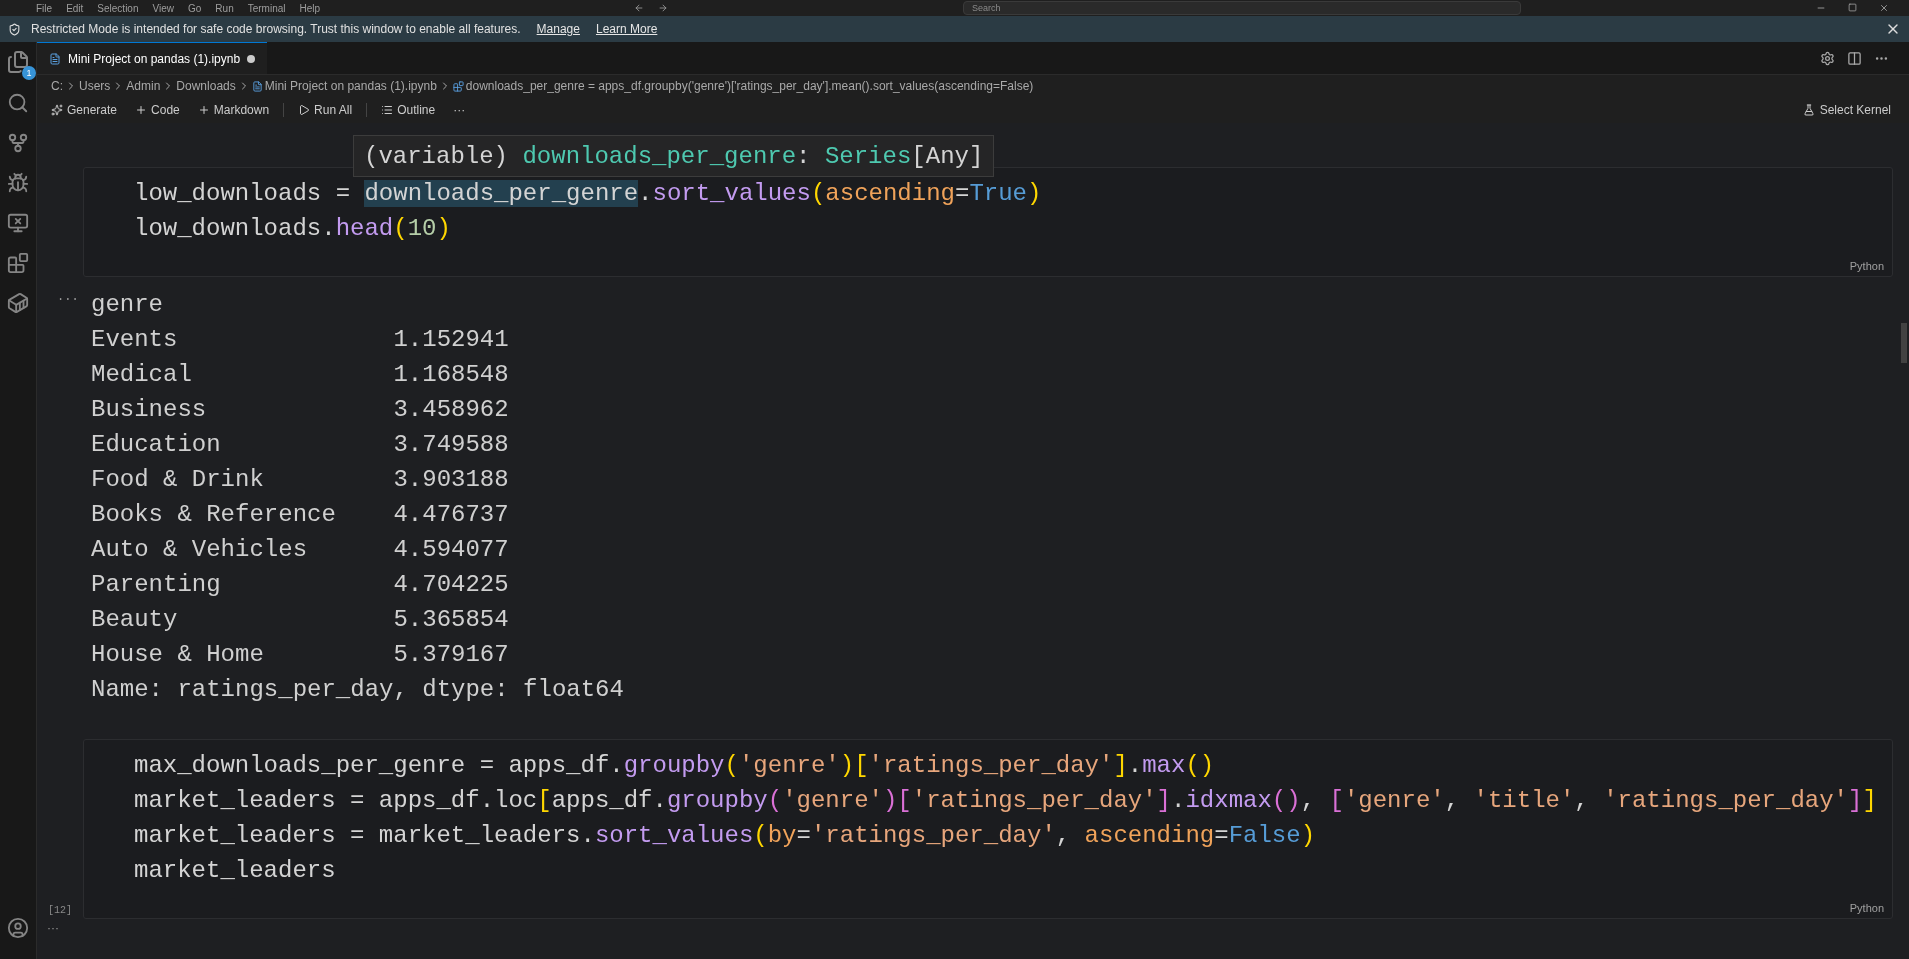 The height and width of the screenshot is (959, 1909). What do you see at coordinates (84, 110) in the screenshot?
I see `toolbar-button: Generate` at bounding box center [84, 110].